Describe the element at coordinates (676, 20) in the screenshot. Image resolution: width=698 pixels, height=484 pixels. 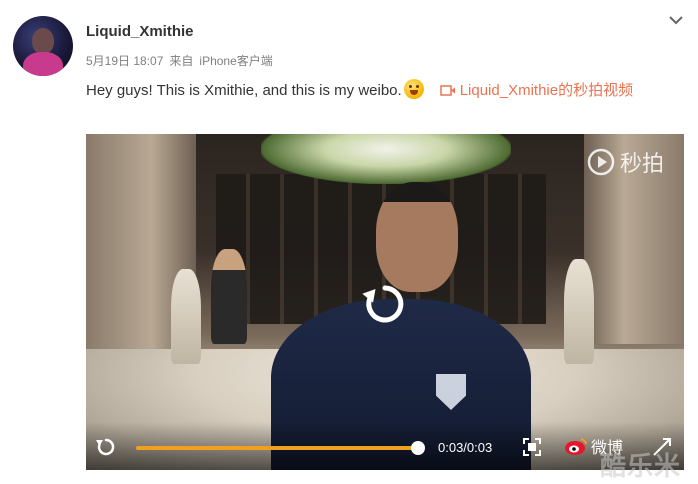
I see `chevron-down-icon` at that location.